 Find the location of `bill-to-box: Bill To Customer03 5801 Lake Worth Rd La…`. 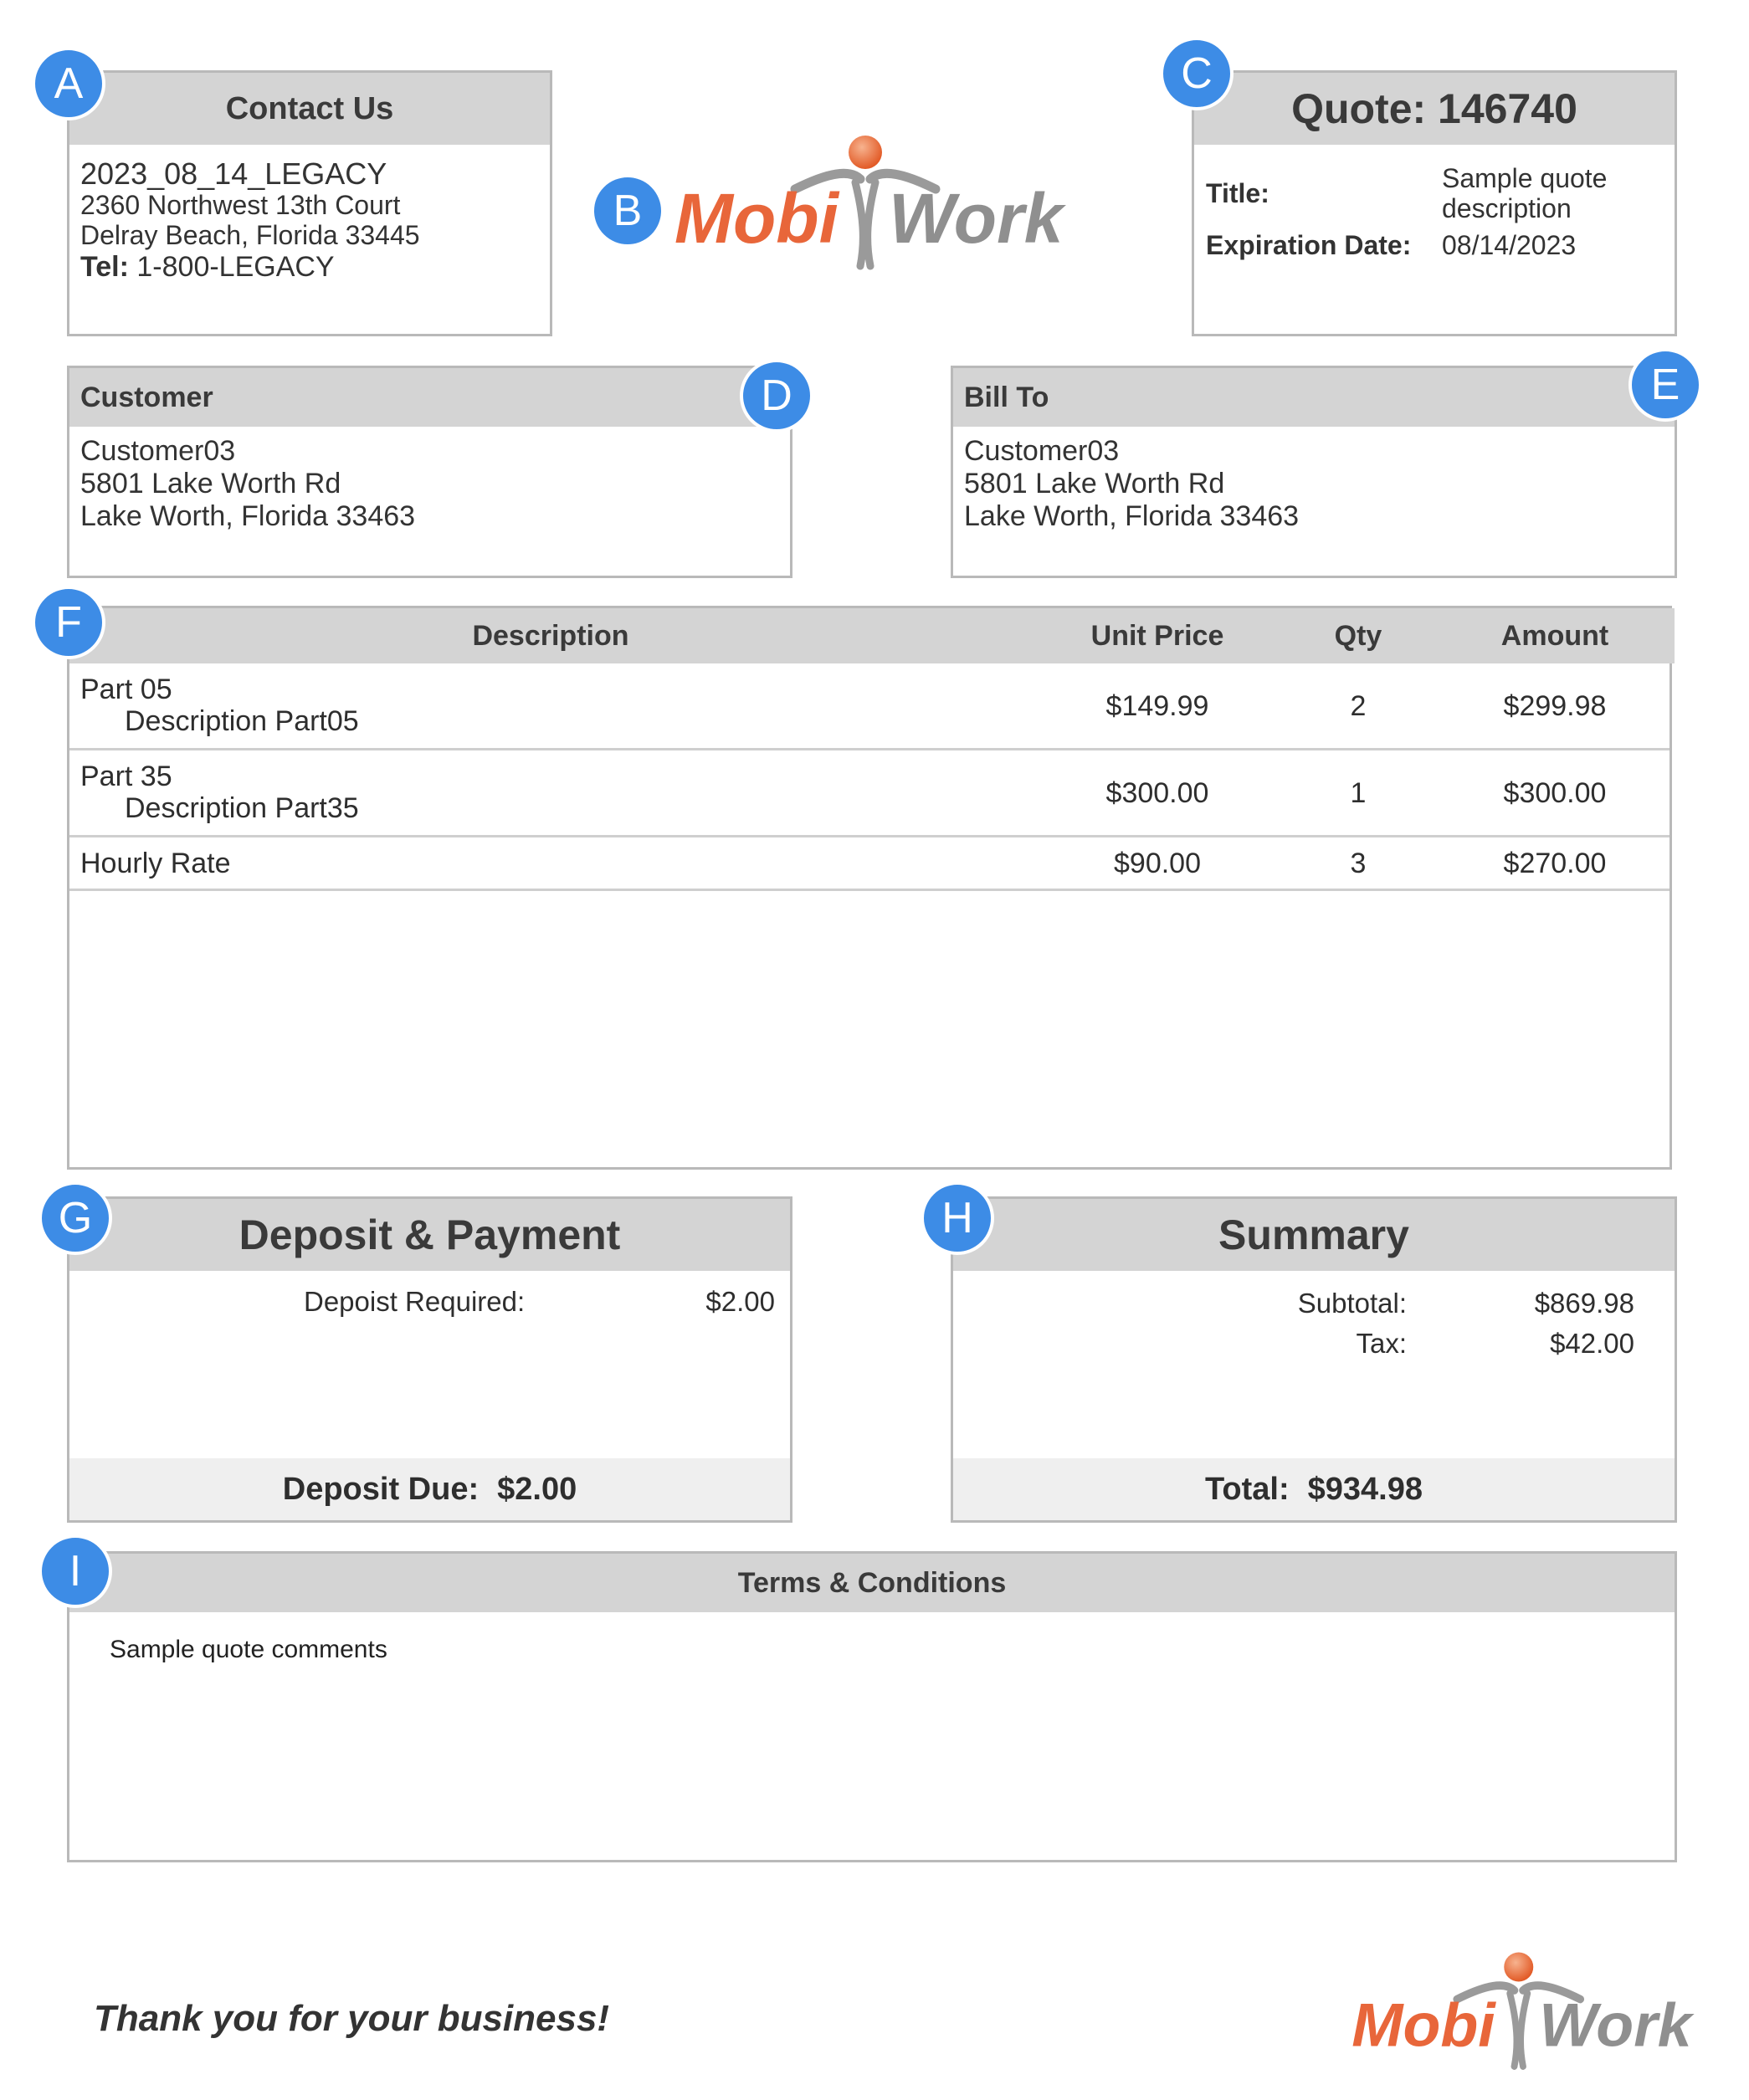

bill-to-box: Bill To Customer03 5801 Lake Worth Rd La… is located at coordinates (1314, 472).